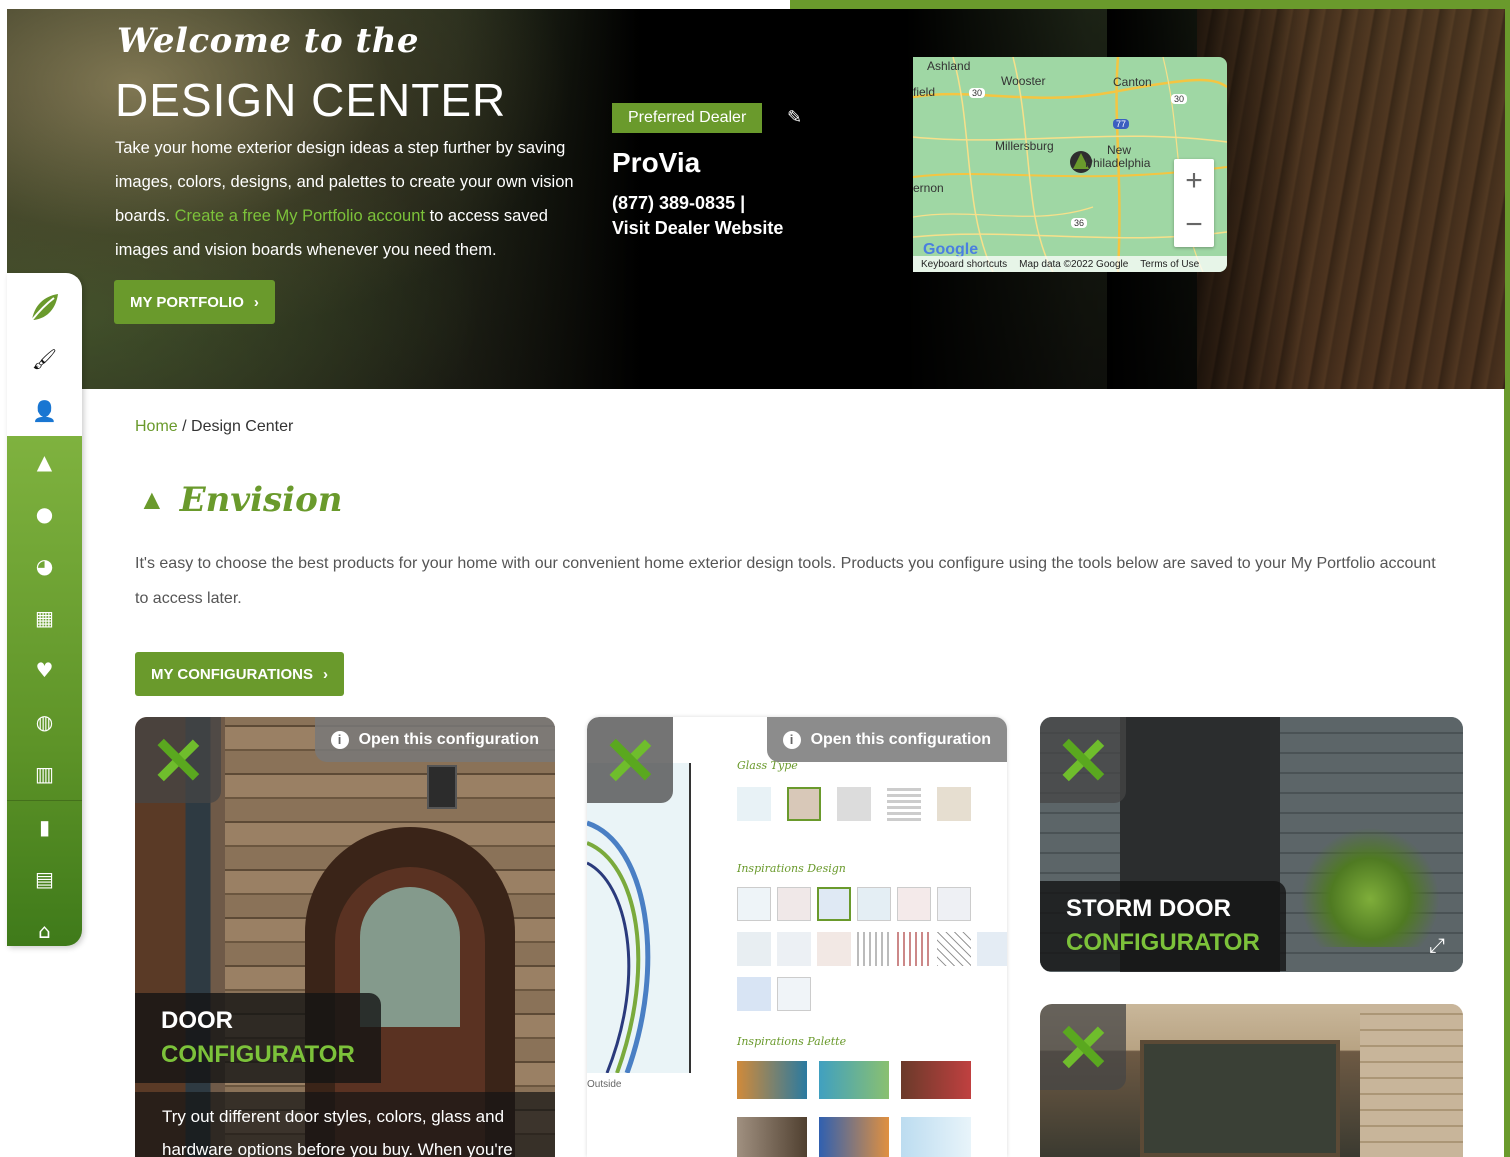 The image size is (1510, 1157). What do you see at coordinates (300, 216) in the screenshot?
I see `create-account-link: Create a free My Portfolio account` at bounding box center [300, 216].